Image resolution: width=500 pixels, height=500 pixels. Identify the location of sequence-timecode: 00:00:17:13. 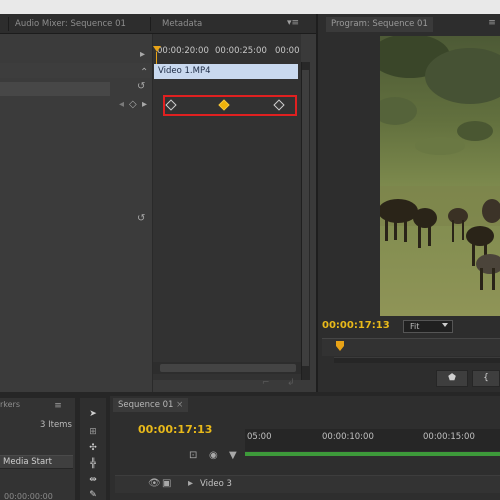
(175, 429).